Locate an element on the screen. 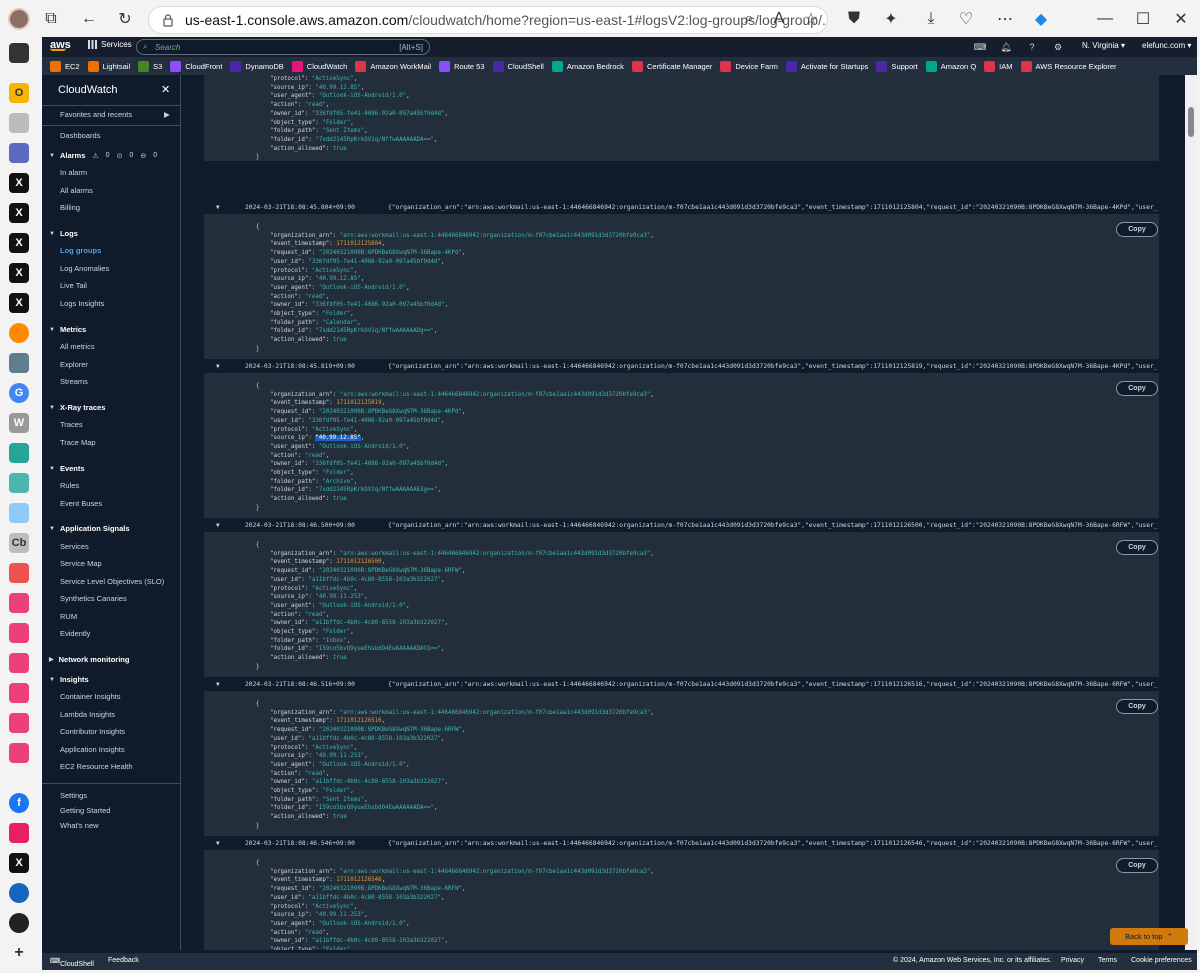  account-menu: elefunc.com ▾ is located at coordinates (1166, 45).